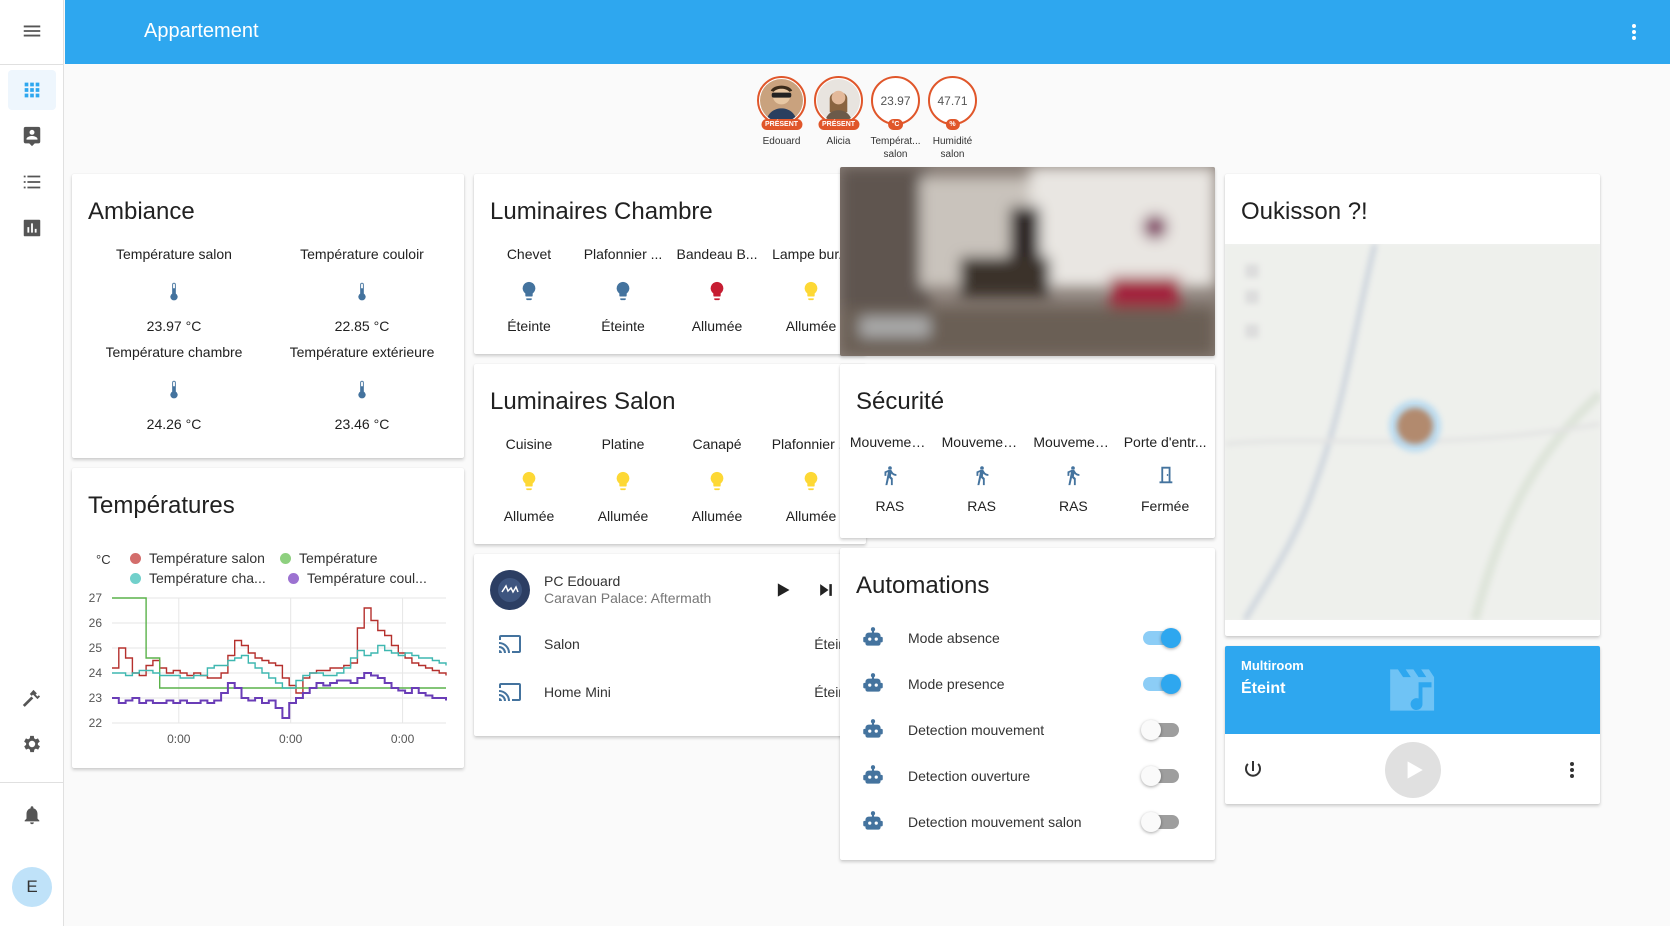 The width and height of the screenshot is (1670, 926). I want to click on automation-row: Detection ouverture, so click(1027, 776).